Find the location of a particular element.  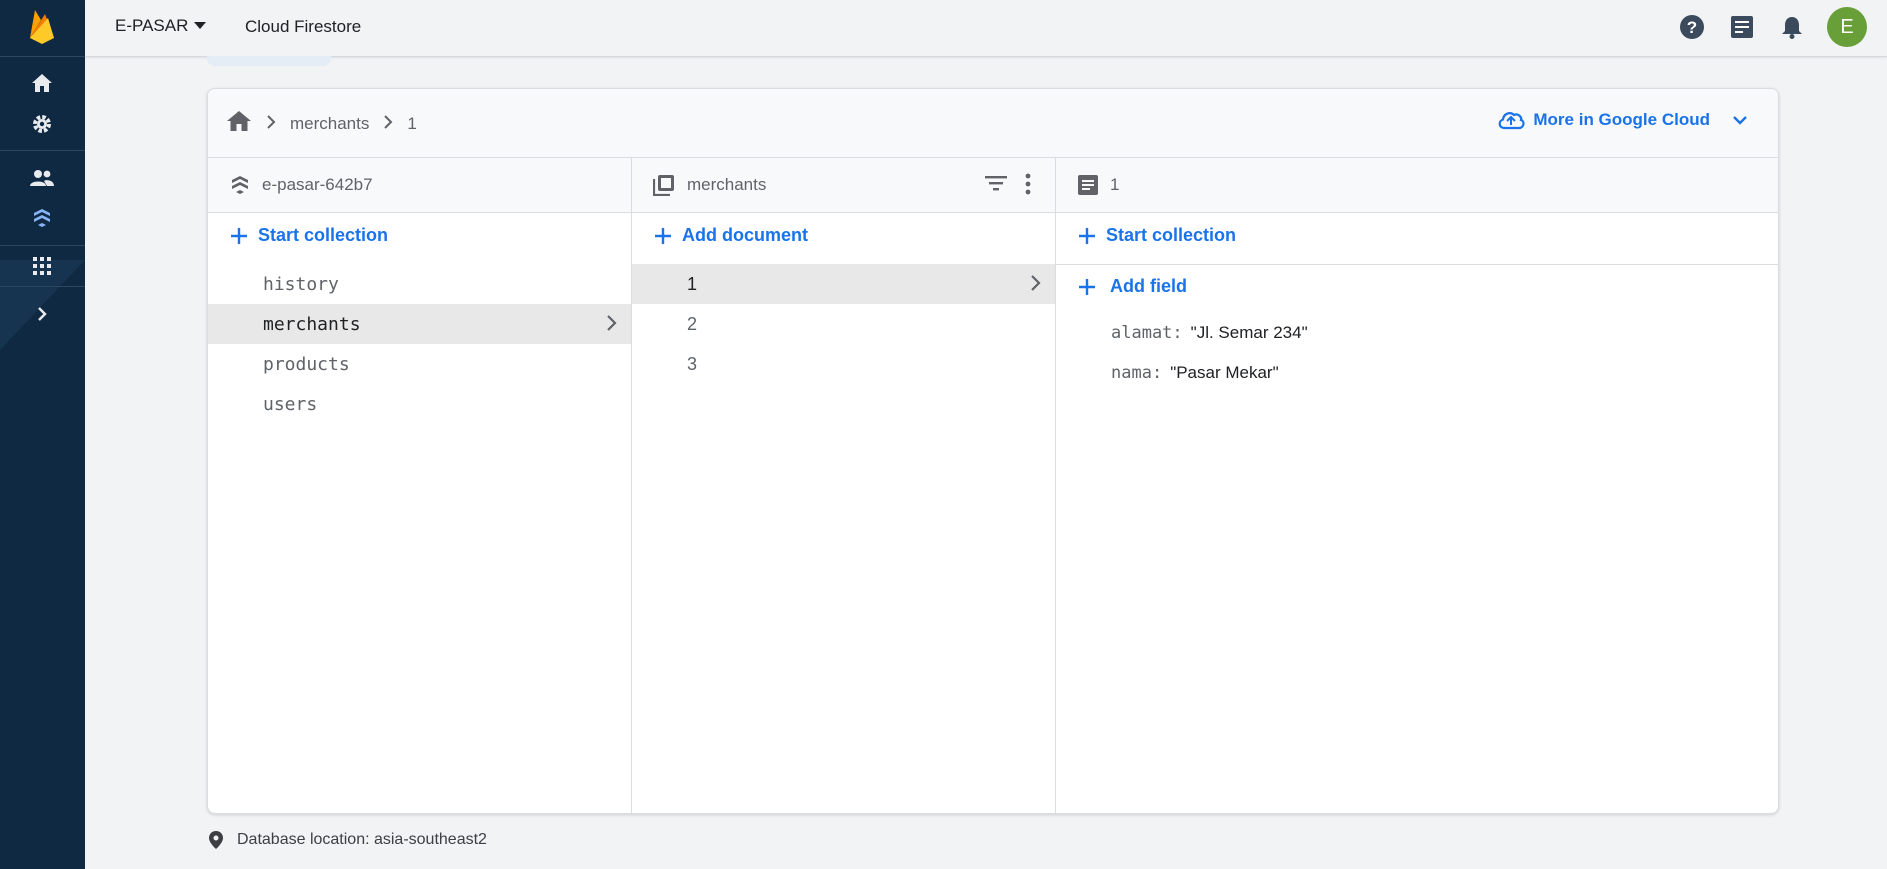

document-id: 1 is located at coordinates (692, 283).